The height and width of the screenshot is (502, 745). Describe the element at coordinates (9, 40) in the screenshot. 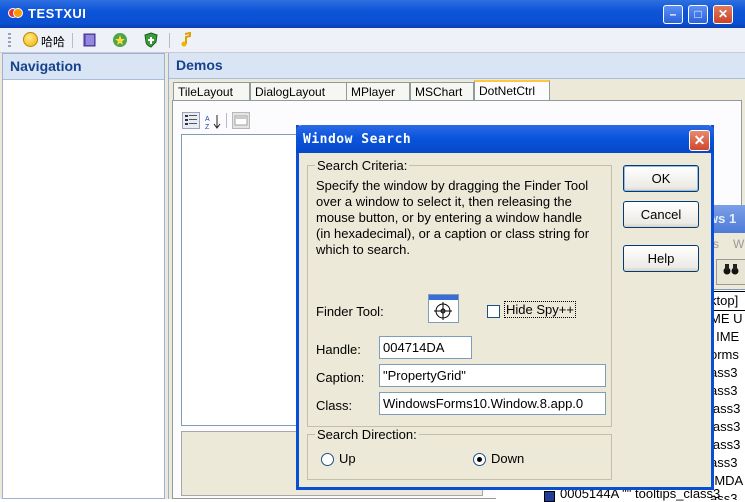

I see `toolbar-grip` at that location.